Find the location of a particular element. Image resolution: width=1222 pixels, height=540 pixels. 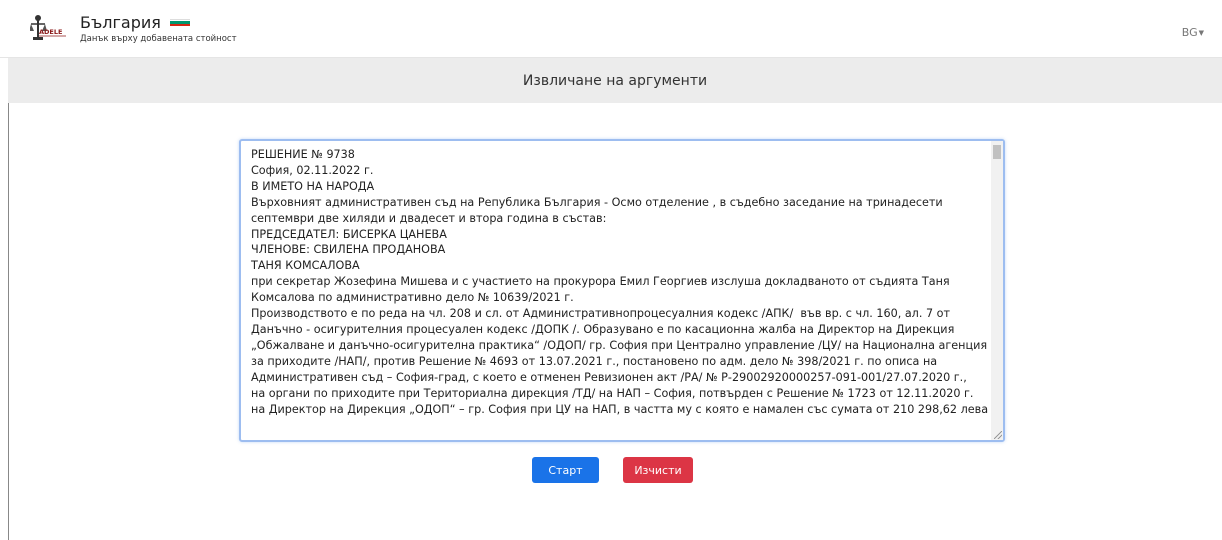

caret-down-icon: ▼ is located at coordinates (1201, 33).